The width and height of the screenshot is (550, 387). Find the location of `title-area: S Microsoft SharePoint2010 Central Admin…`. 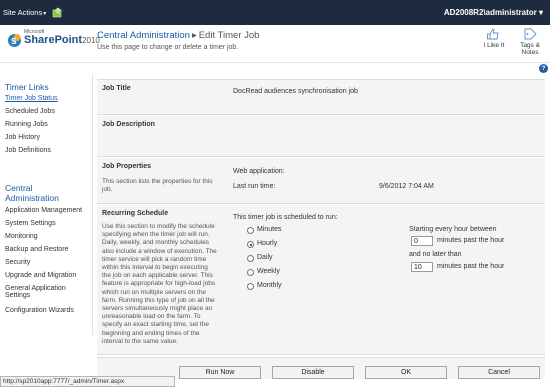

title-area: S Microsoft SharePoint2010 Central Admin… is located at coordinates (275, 44).